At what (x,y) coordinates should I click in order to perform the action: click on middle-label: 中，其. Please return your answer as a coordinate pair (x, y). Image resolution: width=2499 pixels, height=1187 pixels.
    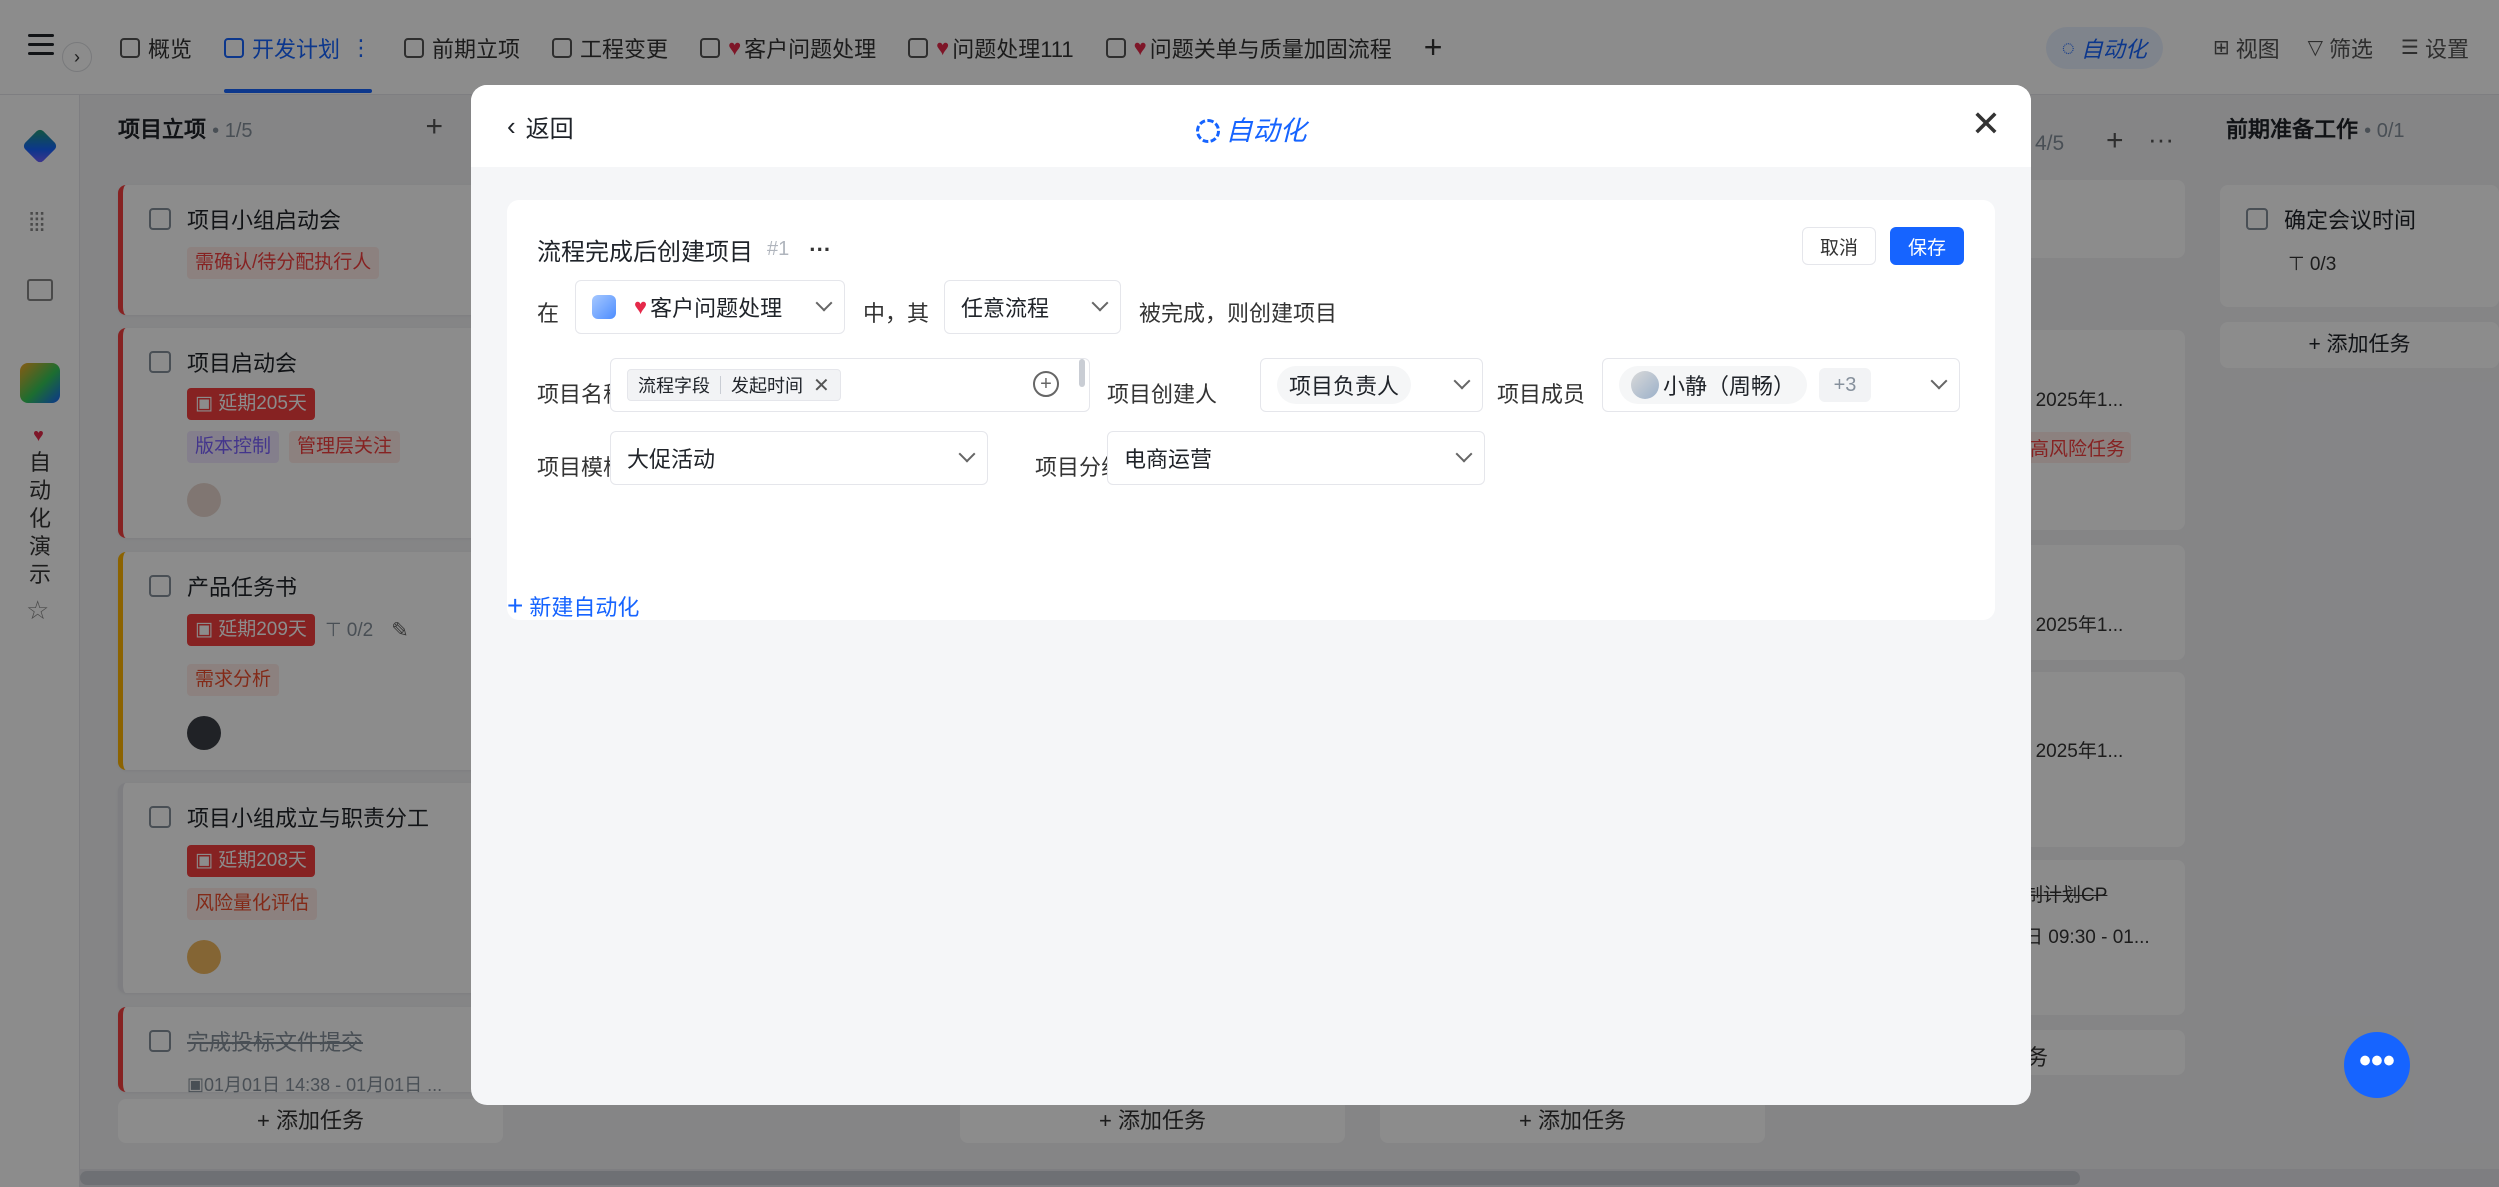
    Looking at the image, I should click on (896, 313).